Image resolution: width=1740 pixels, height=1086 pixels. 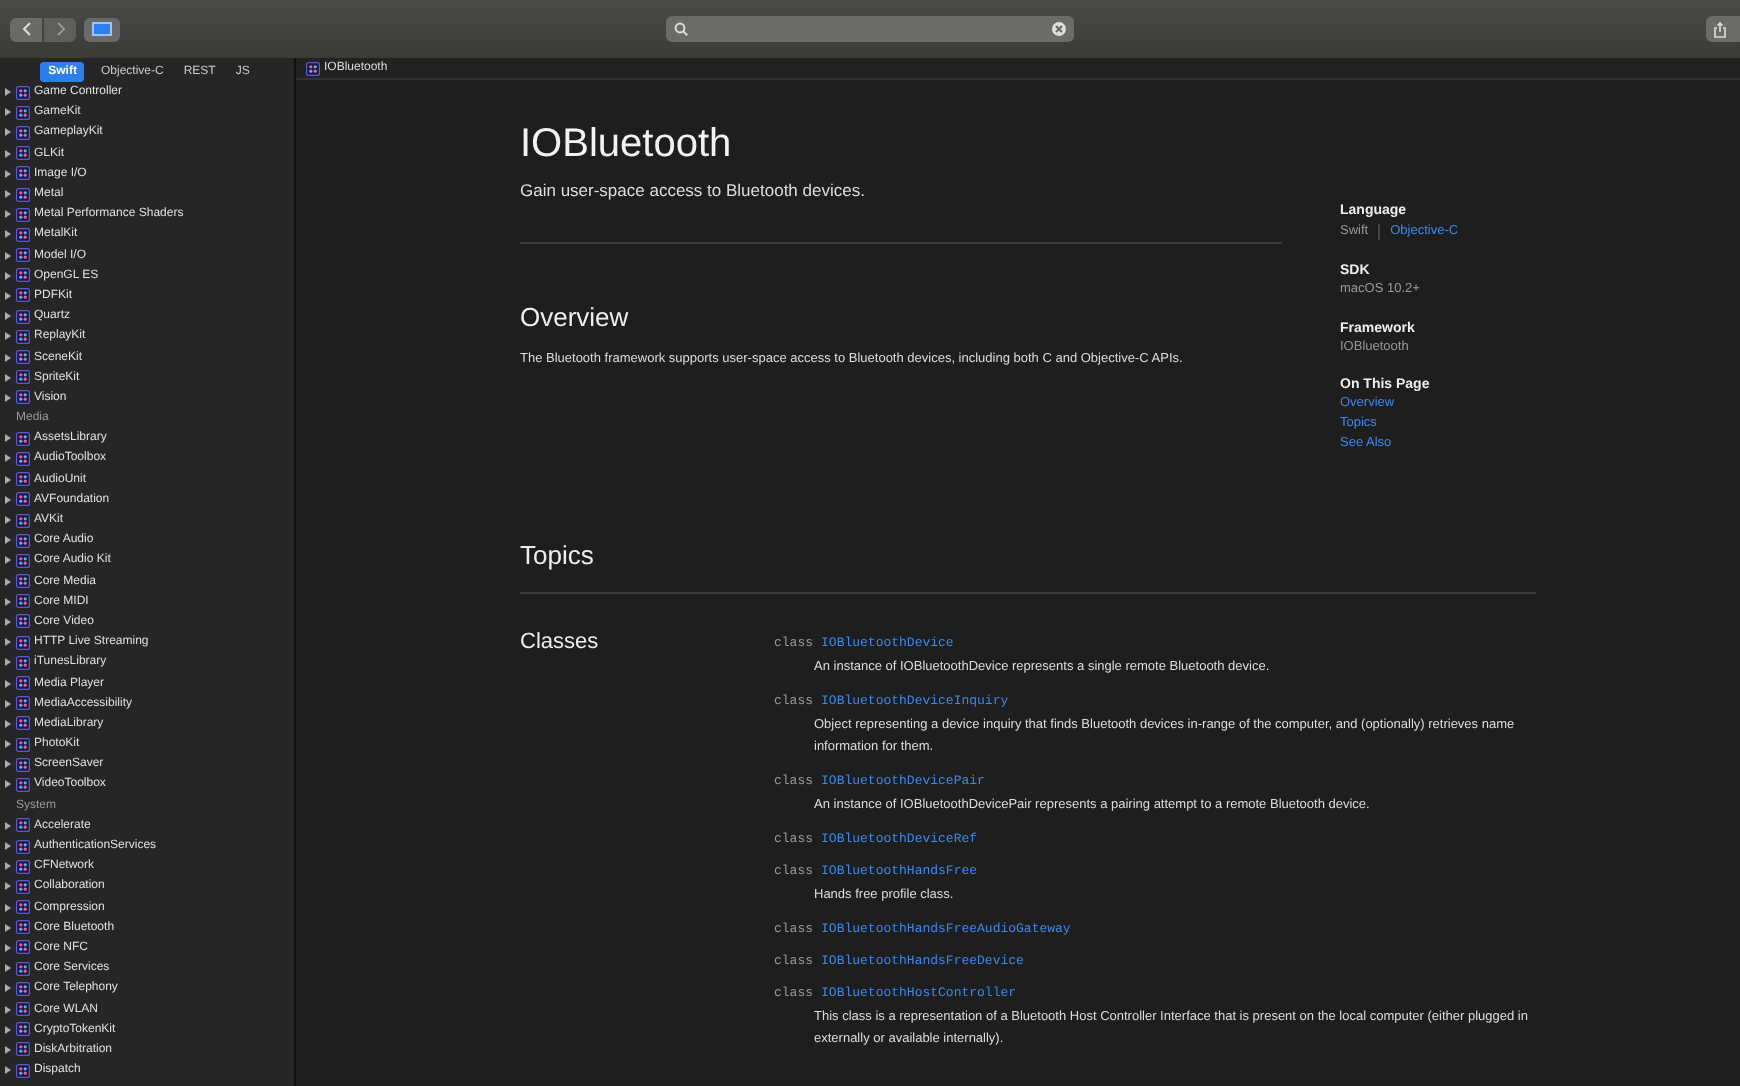 What do you see at coordinates (870, 29) in the screenshot?
I see `search-field` at bounding box center [870, 29].